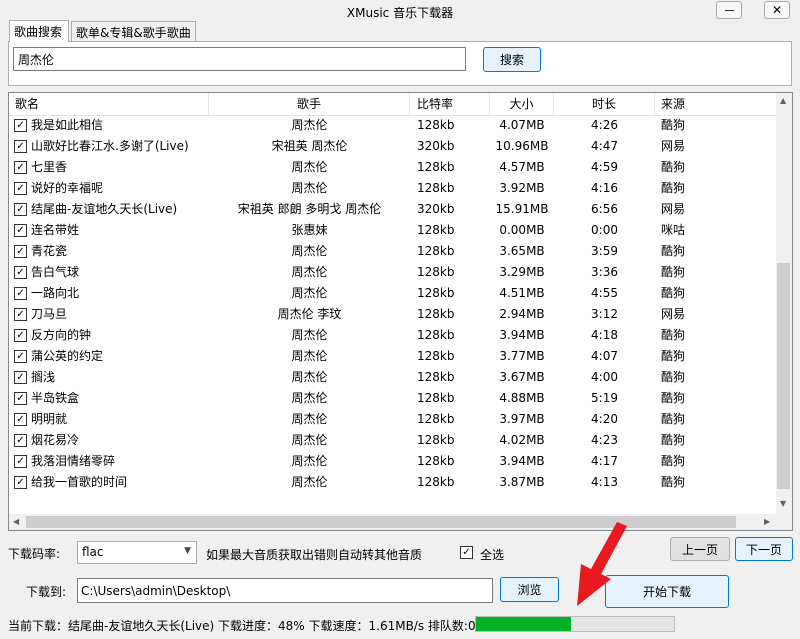 This screenshot has width=800, height=639. Describe the element at coordinates (16, 521) in the screenshot. I see `scroll-left-arrow-icon: ◀` at that location.